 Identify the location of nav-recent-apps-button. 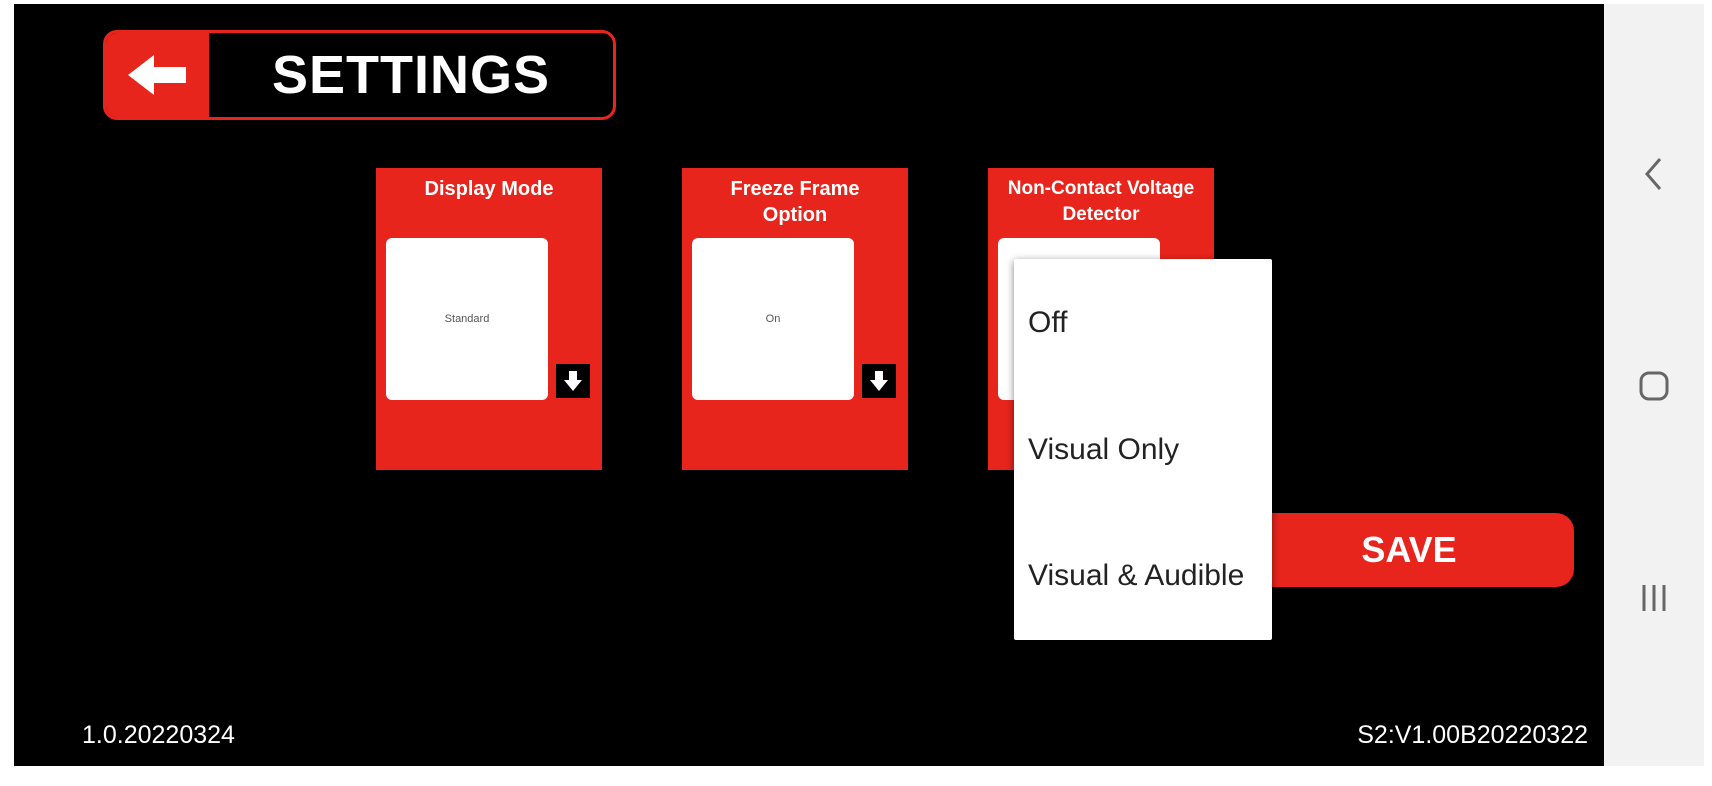
(1654, 598).